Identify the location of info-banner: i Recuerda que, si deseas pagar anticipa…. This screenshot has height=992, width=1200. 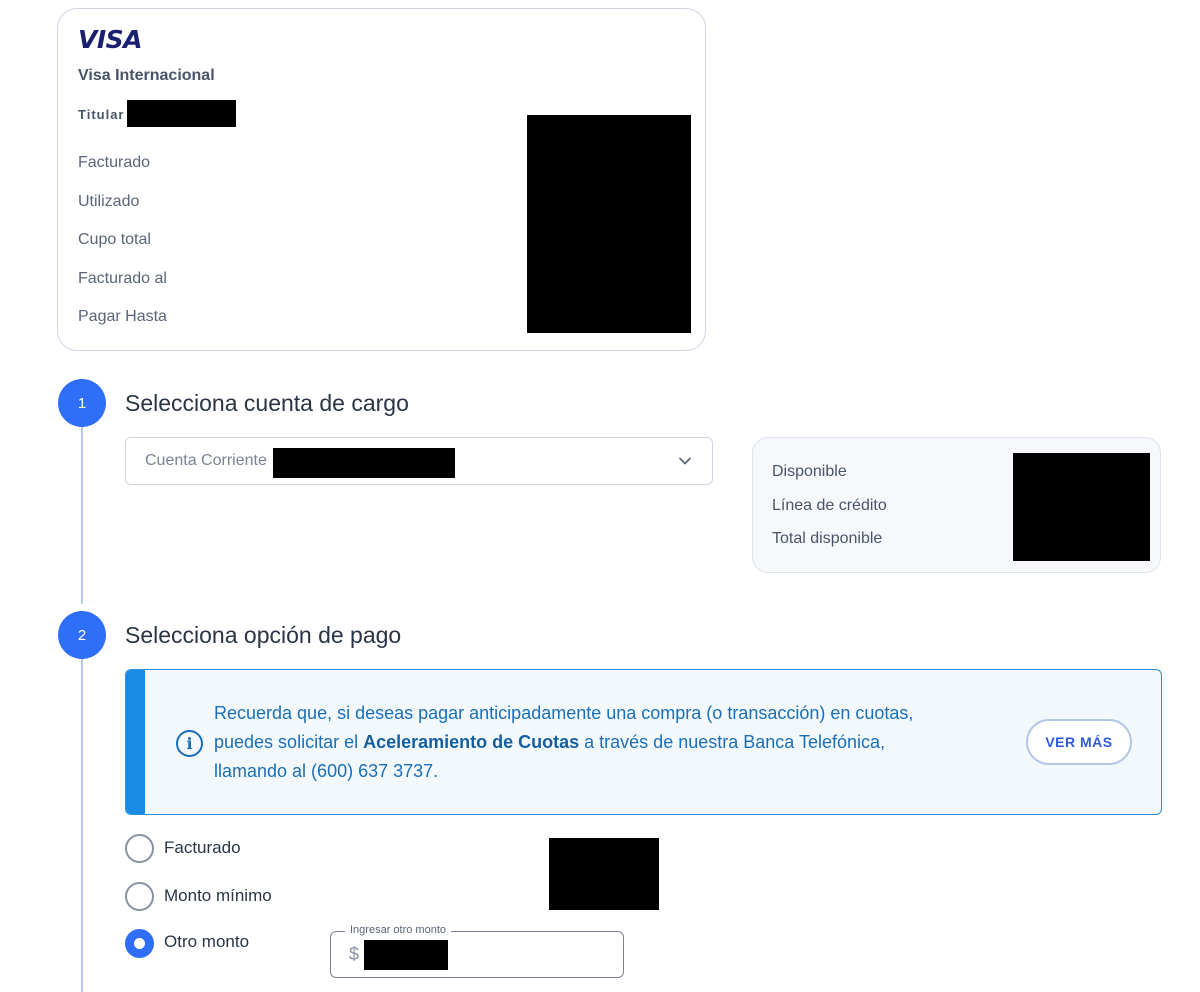
(643, 742).